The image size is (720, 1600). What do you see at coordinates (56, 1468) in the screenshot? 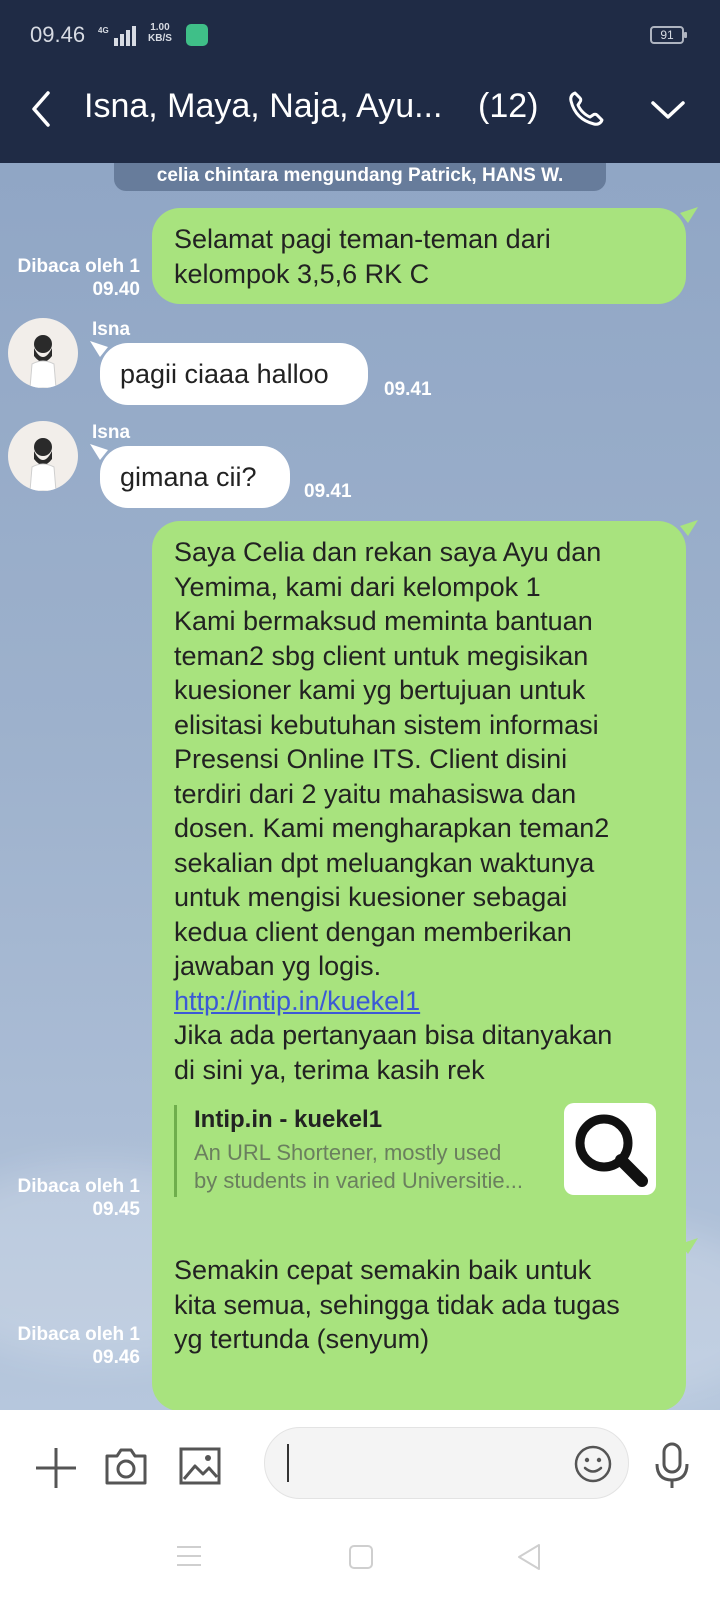
I see `plus-icon` at bounding box center [56, 1468].